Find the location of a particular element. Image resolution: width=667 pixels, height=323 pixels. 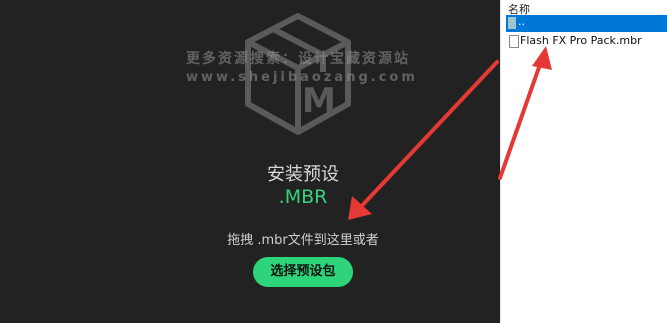

parent-folder-row: .. is located at coordinates (586, 23).